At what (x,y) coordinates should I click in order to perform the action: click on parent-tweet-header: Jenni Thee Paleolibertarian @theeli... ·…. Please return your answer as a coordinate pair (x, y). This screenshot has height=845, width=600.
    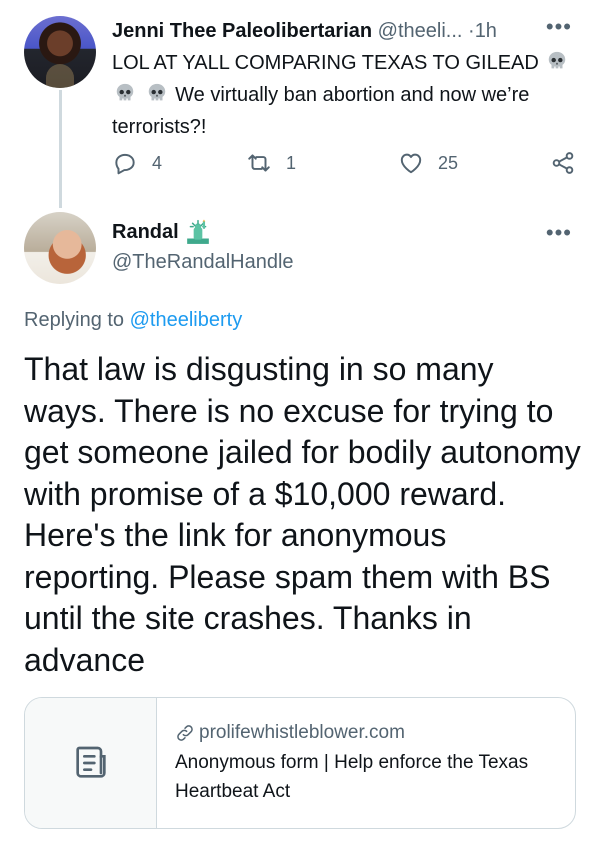
    Looking at the image, I should click on (304, 31).